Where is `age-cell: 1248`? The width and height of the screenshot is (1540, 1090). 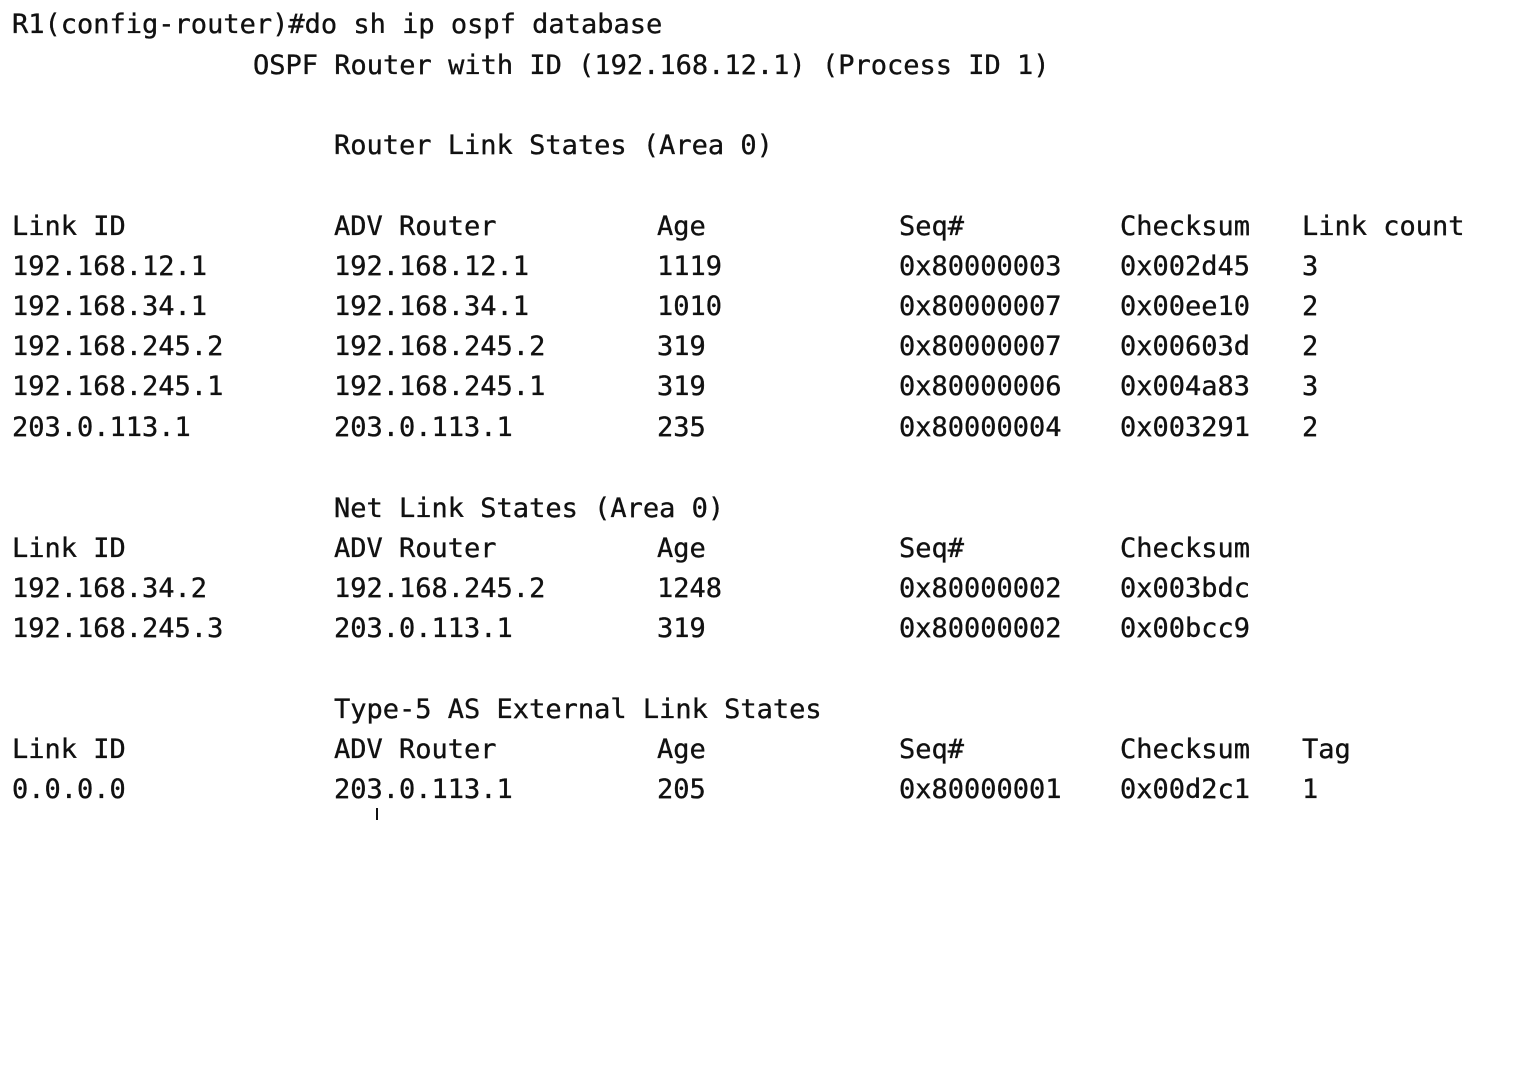 age-cell: 1248 is located at coordinates (690, 588).